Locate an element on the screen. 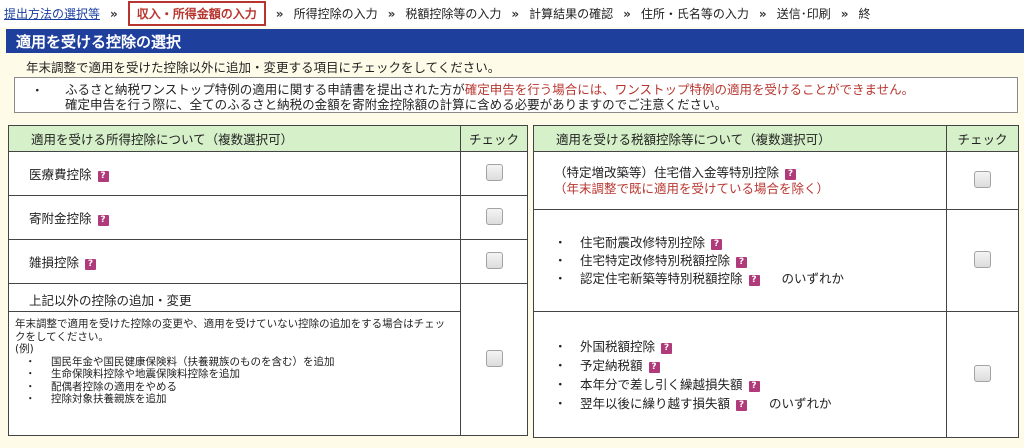 The height and width of the screenshot is (448, 1024). medical-expense-deduction-checkbox is located at coordinates (494, 172).